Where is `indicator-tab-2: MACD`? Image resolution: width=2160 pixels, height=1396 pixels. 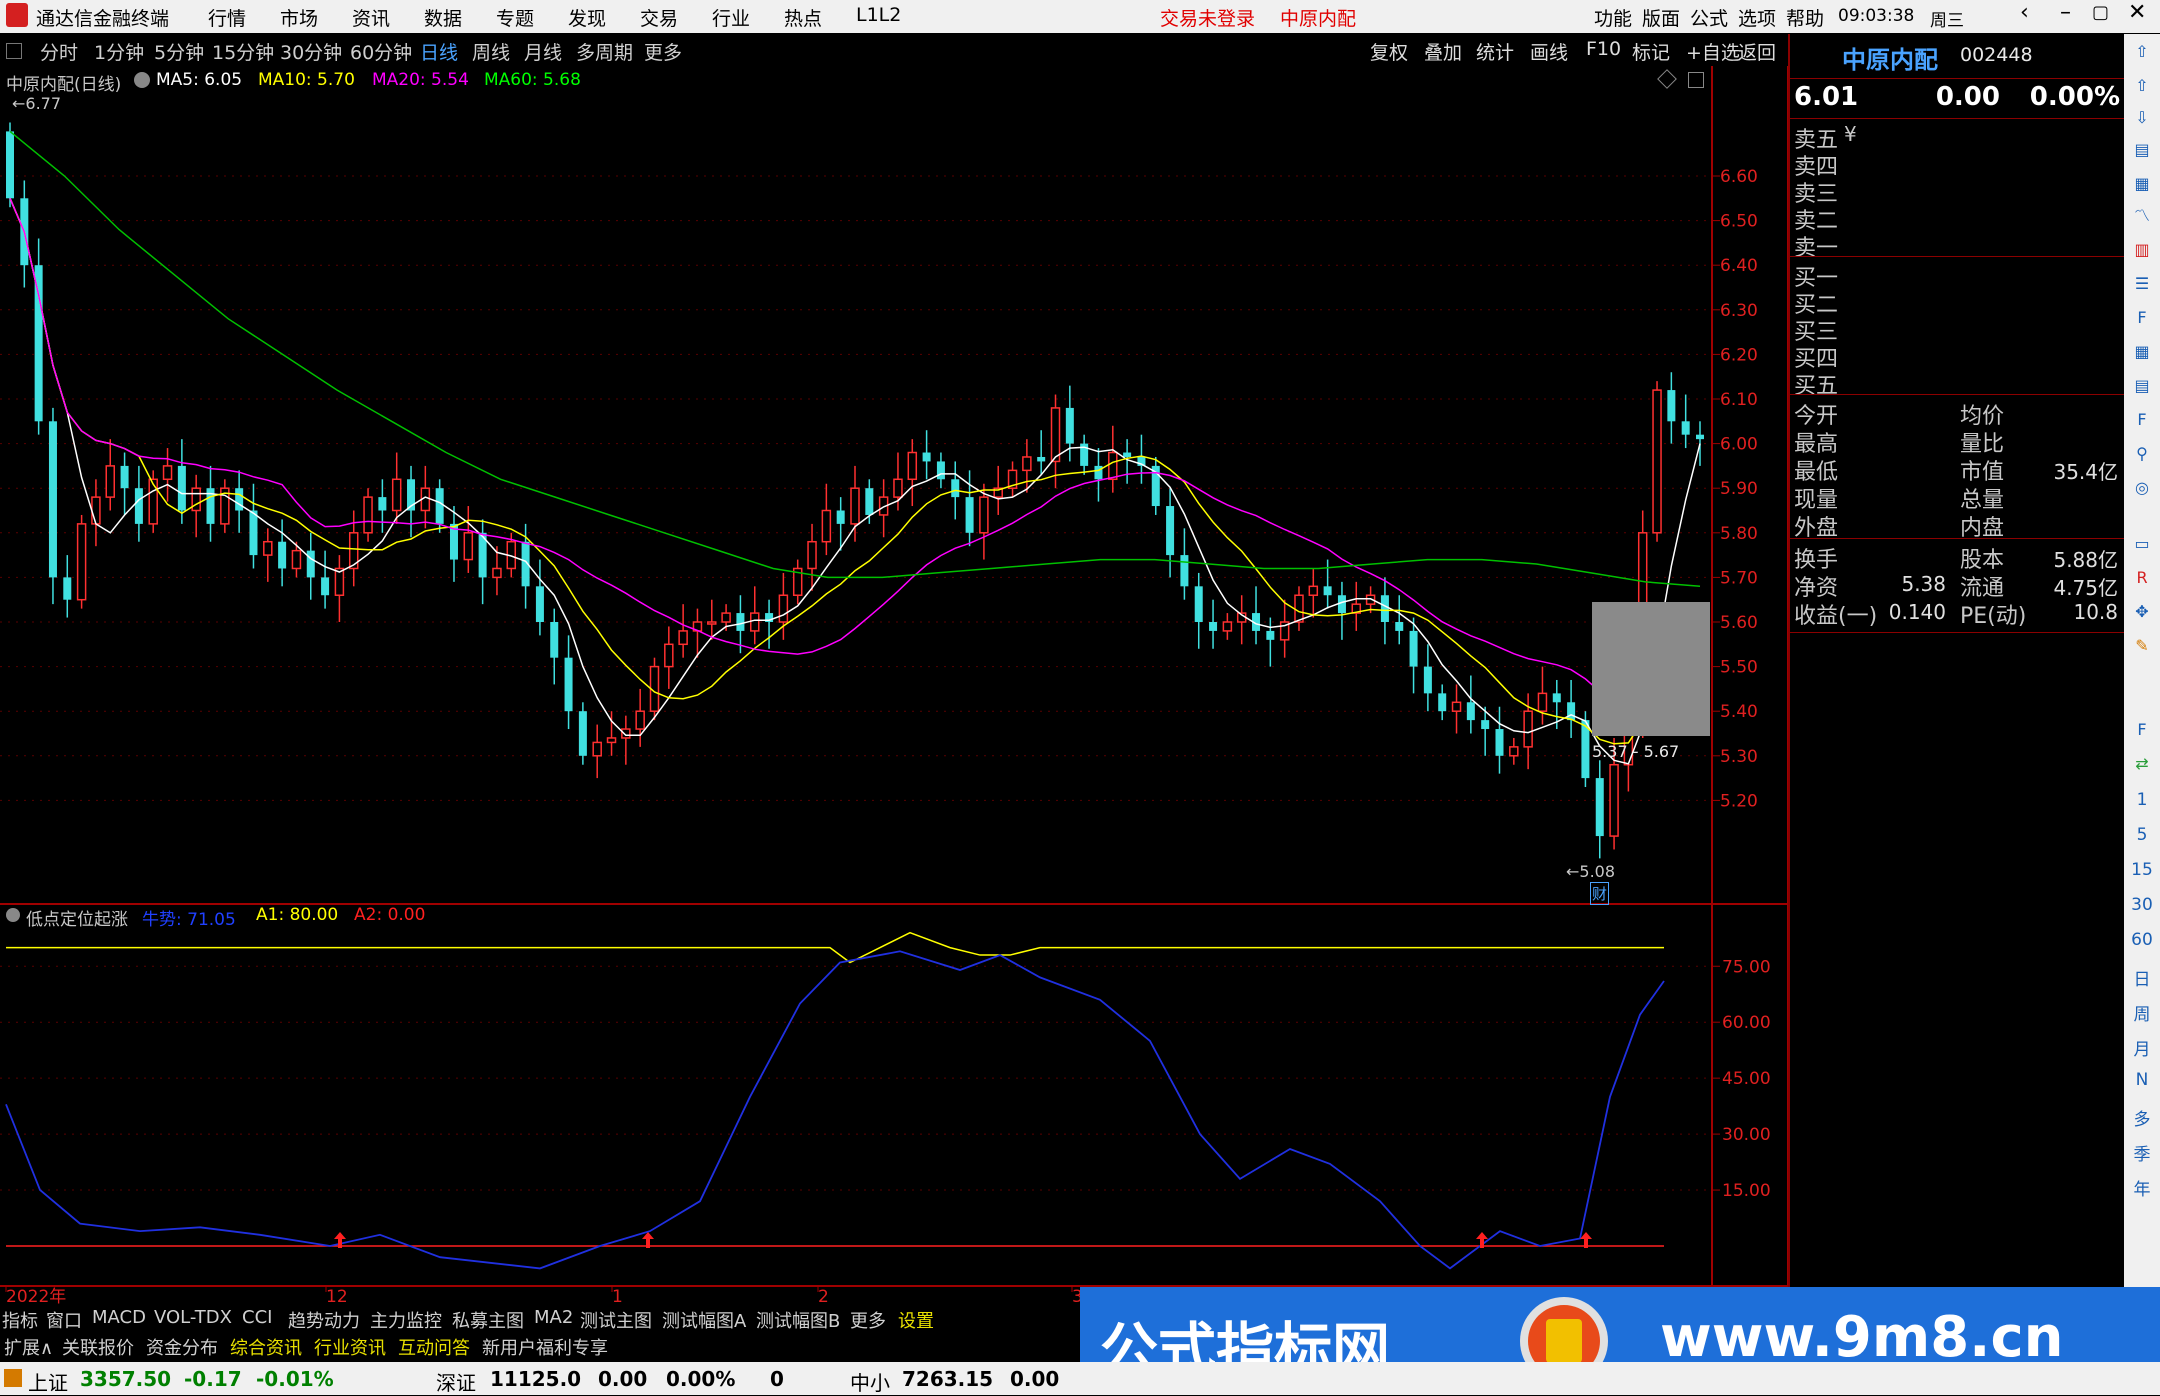 indicator-tab-2: MACD is located at coordinates (119, 1317).